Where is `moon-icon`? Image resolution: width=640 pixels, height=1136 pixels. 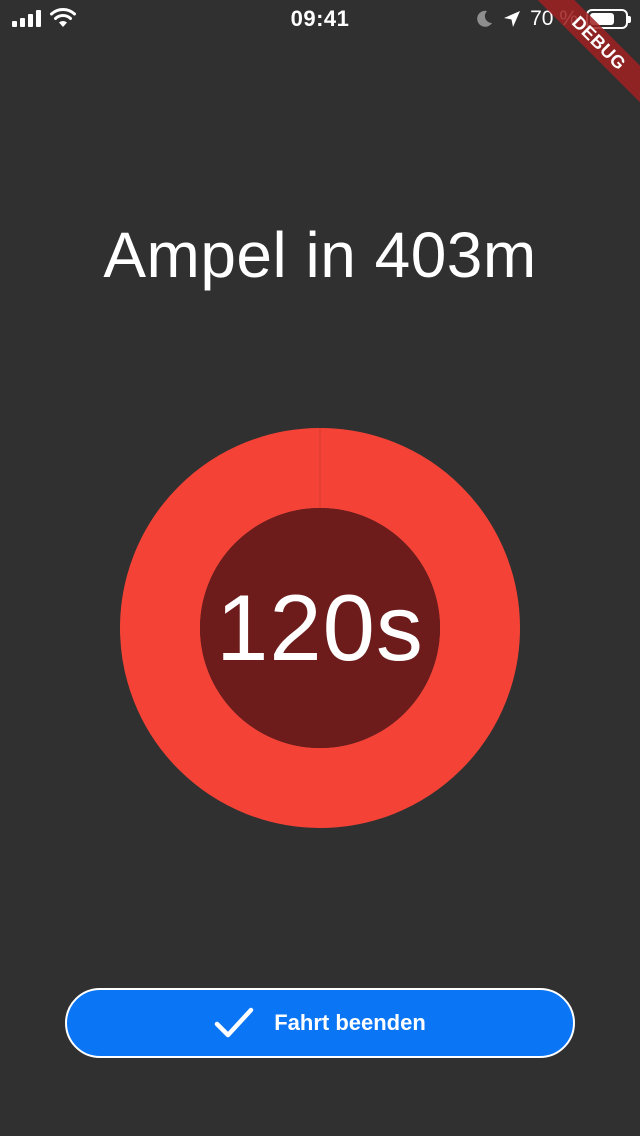
moon-icon is located at coordinates (485, 18).